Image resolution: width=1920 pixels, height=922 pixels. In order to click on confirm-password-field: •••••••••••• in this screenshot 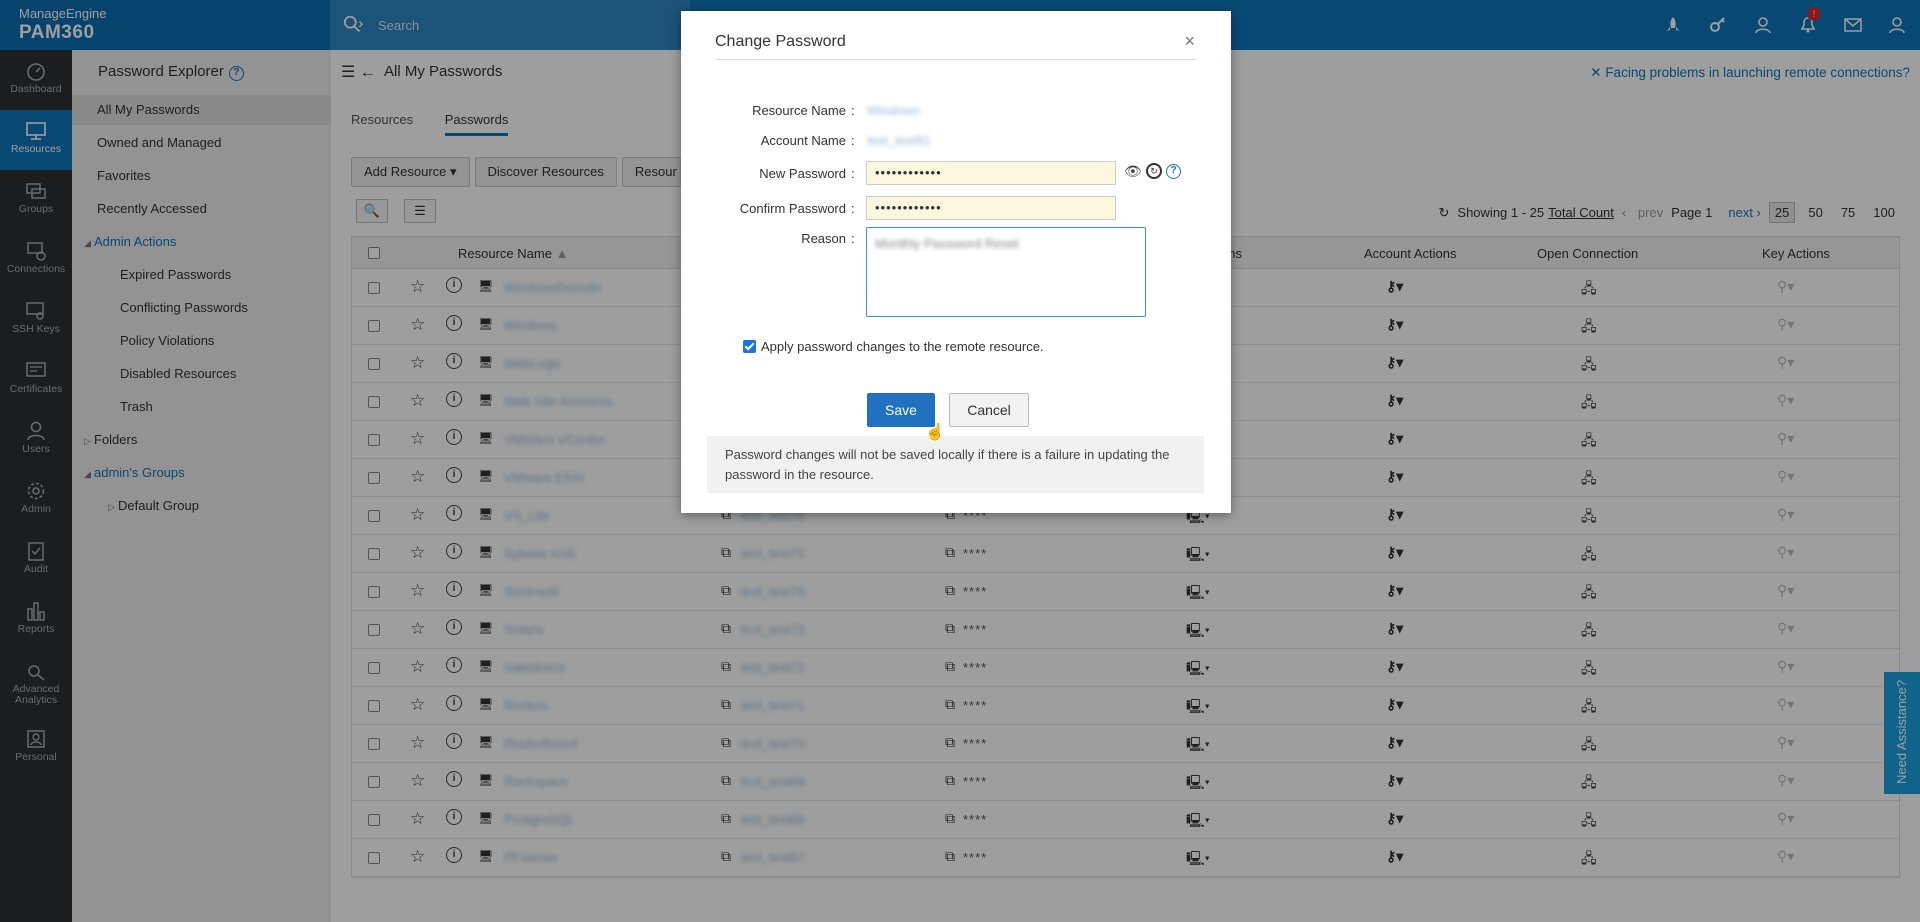, I will do `click(991, 208)`.